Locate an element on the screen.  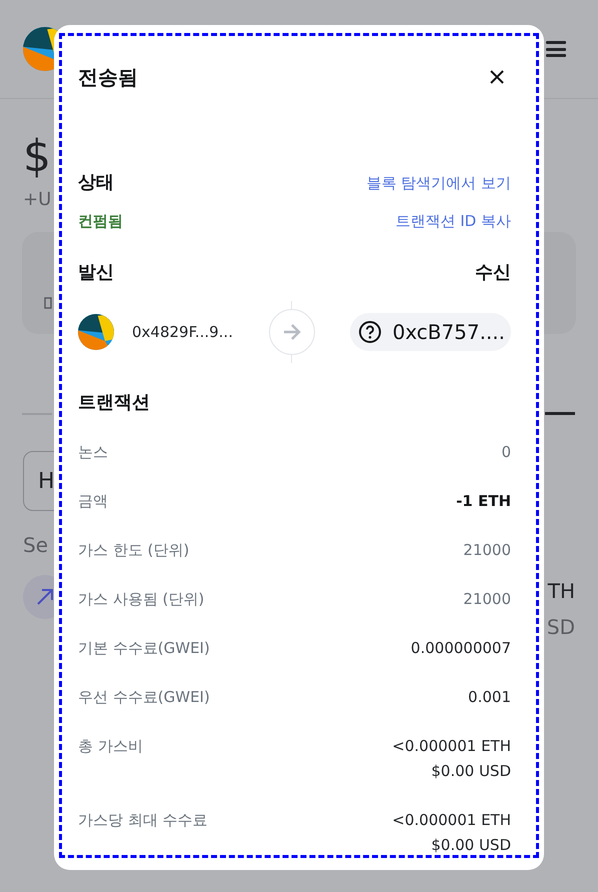
detail-label: 금액 is located at coordinates (93, 501).